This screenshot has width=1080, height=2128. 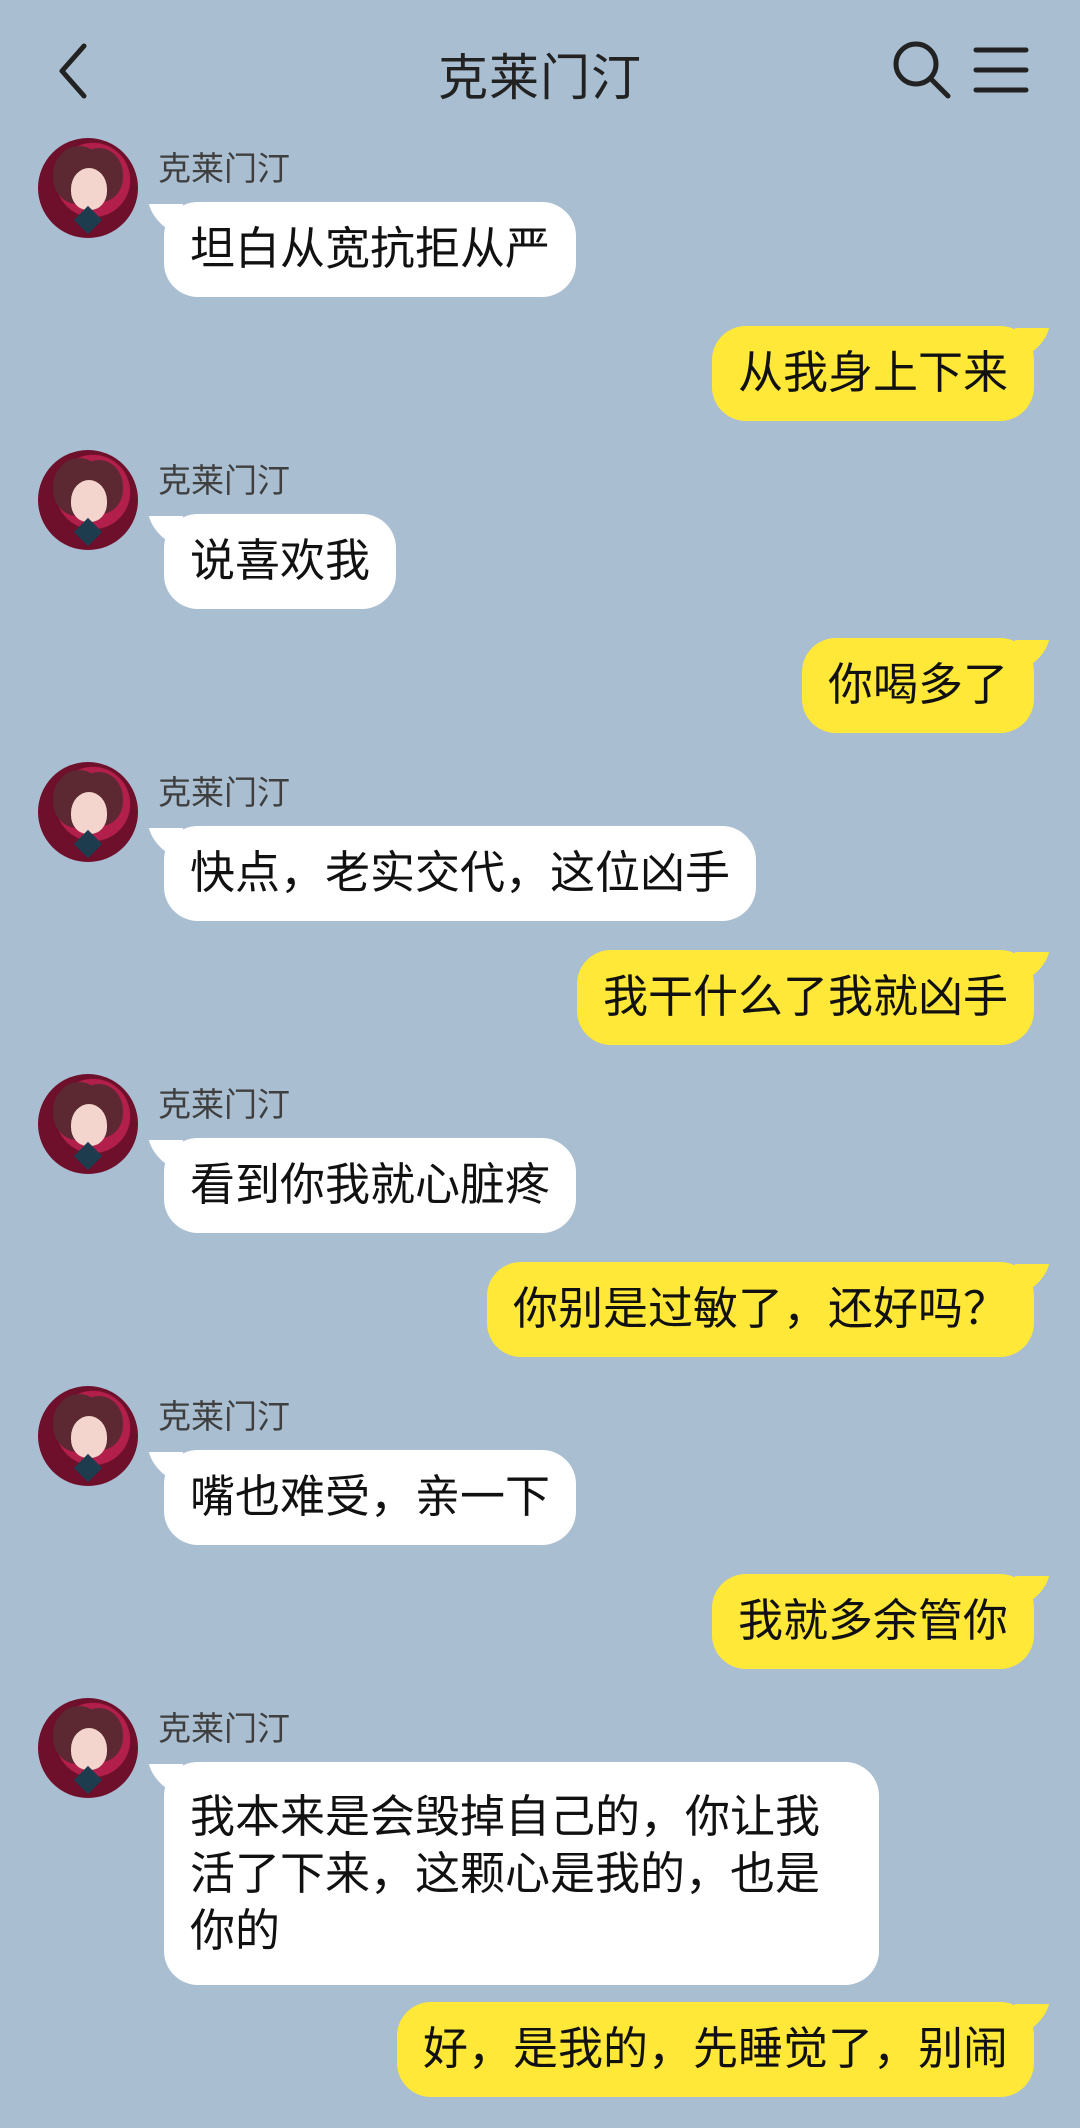 What do you see at coordinates (540, 1005) in the screenshot?
I see `outgoing-message: 我干什么了我就凶手` at bounding box center [540, 1005].